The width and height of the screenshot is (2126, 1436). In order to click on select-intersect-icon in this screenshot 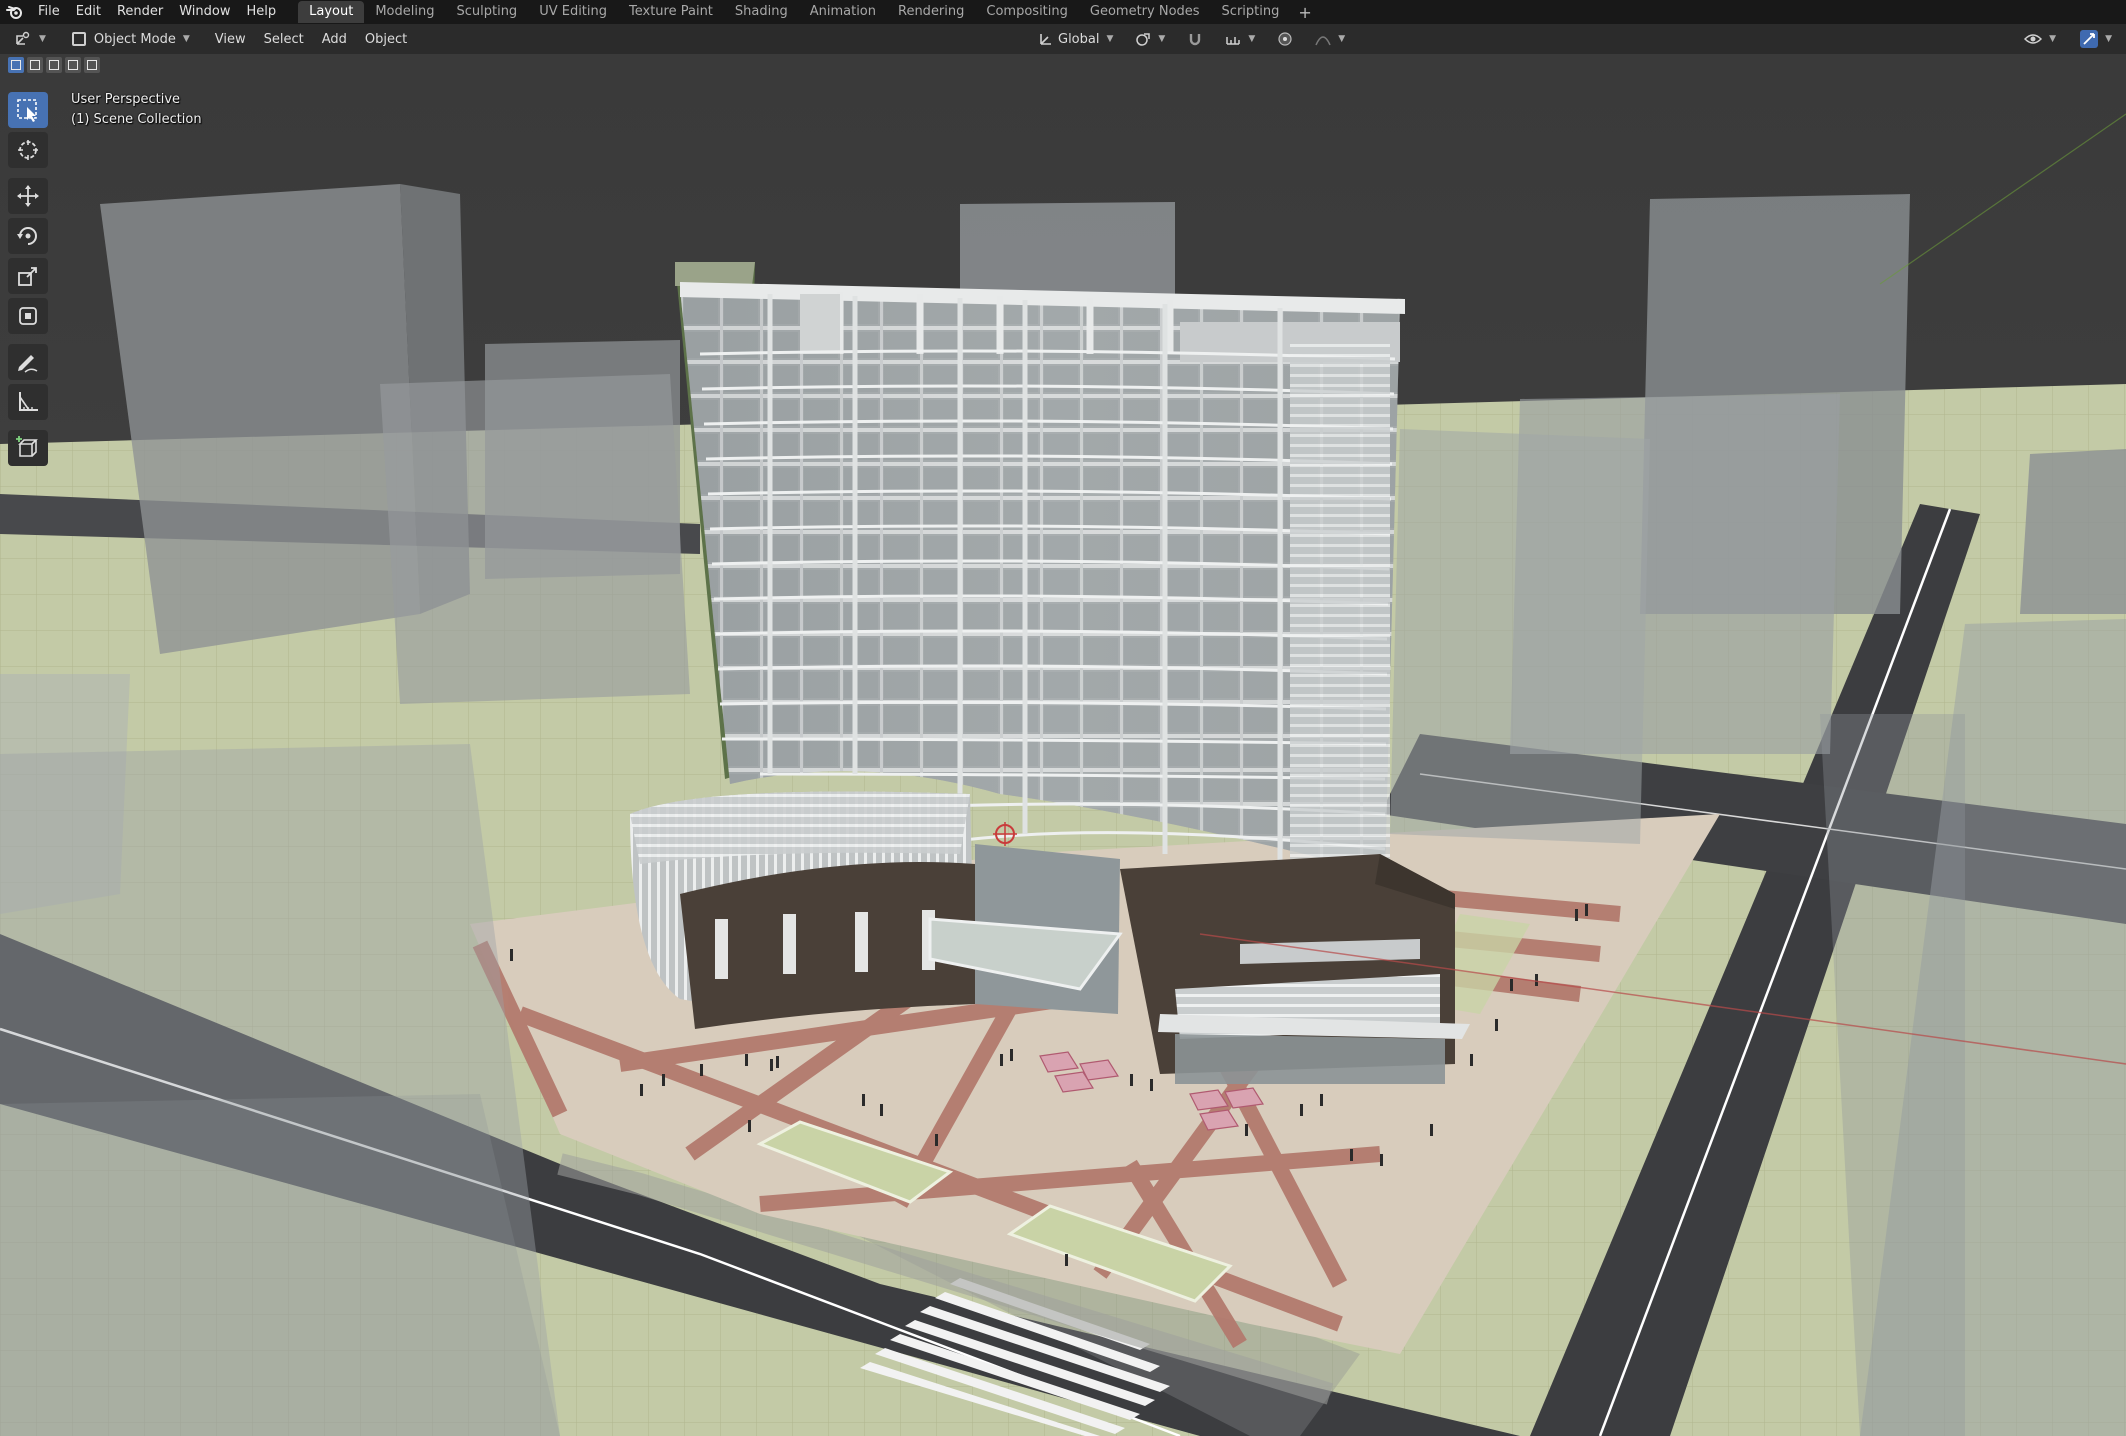, I will do `click(92, 65)`.